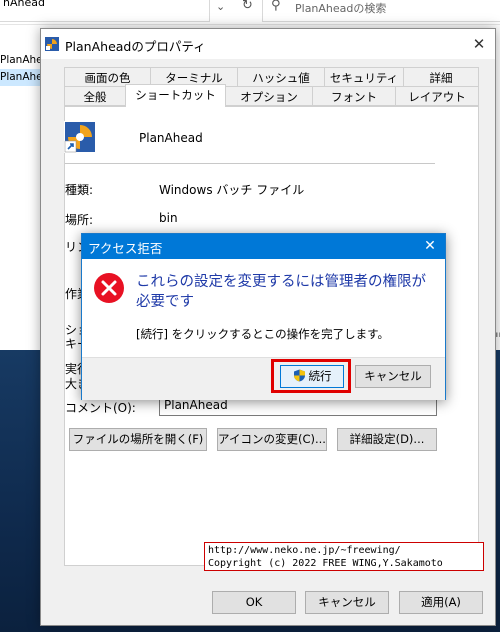 This screenshot has height=632, width=500. Describe the element at coordinates (52, 44) in the screenshot. I see `app-icon` at that location.